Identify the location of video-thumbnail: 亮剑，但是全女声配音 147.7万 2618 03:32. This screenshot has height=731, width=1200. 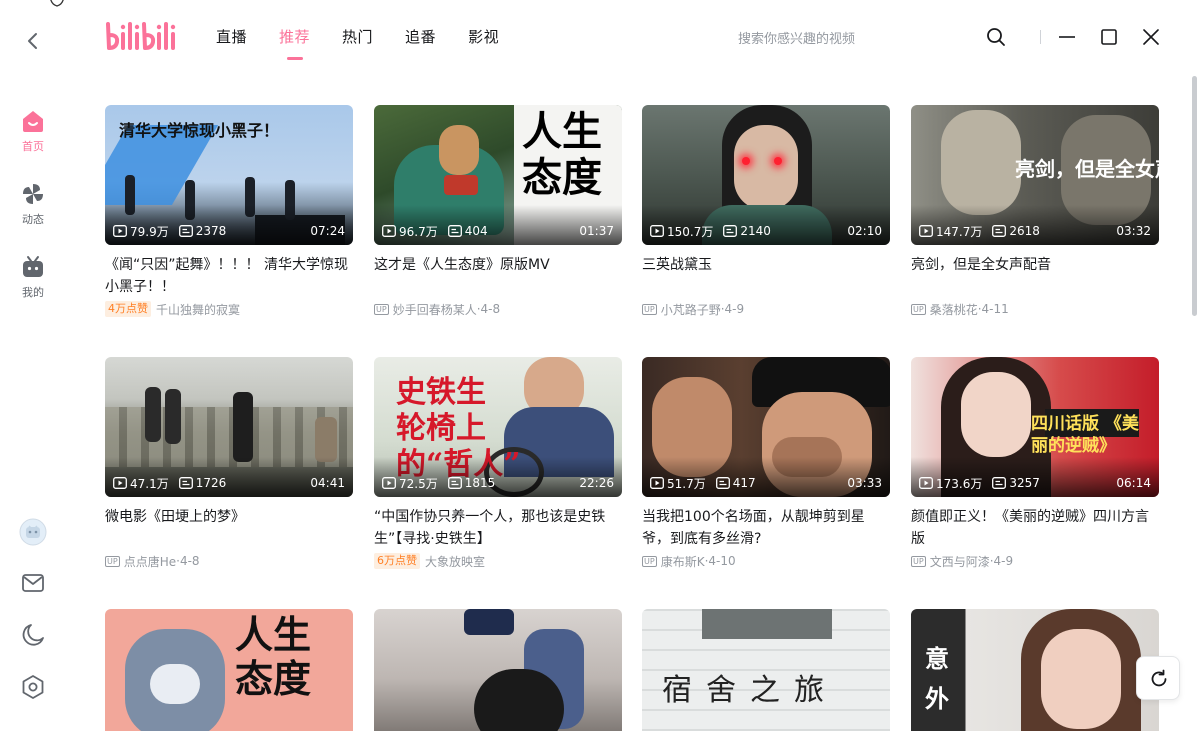
(1035, 175).